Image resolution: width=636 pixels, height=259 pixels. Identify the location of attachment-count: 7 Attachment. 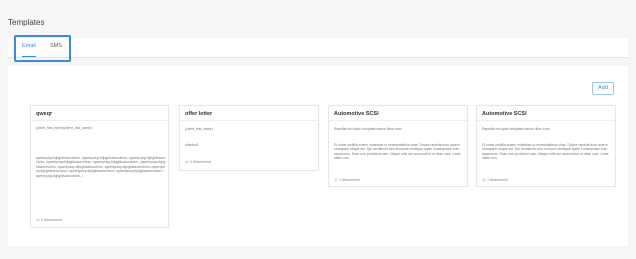
(497, 180).